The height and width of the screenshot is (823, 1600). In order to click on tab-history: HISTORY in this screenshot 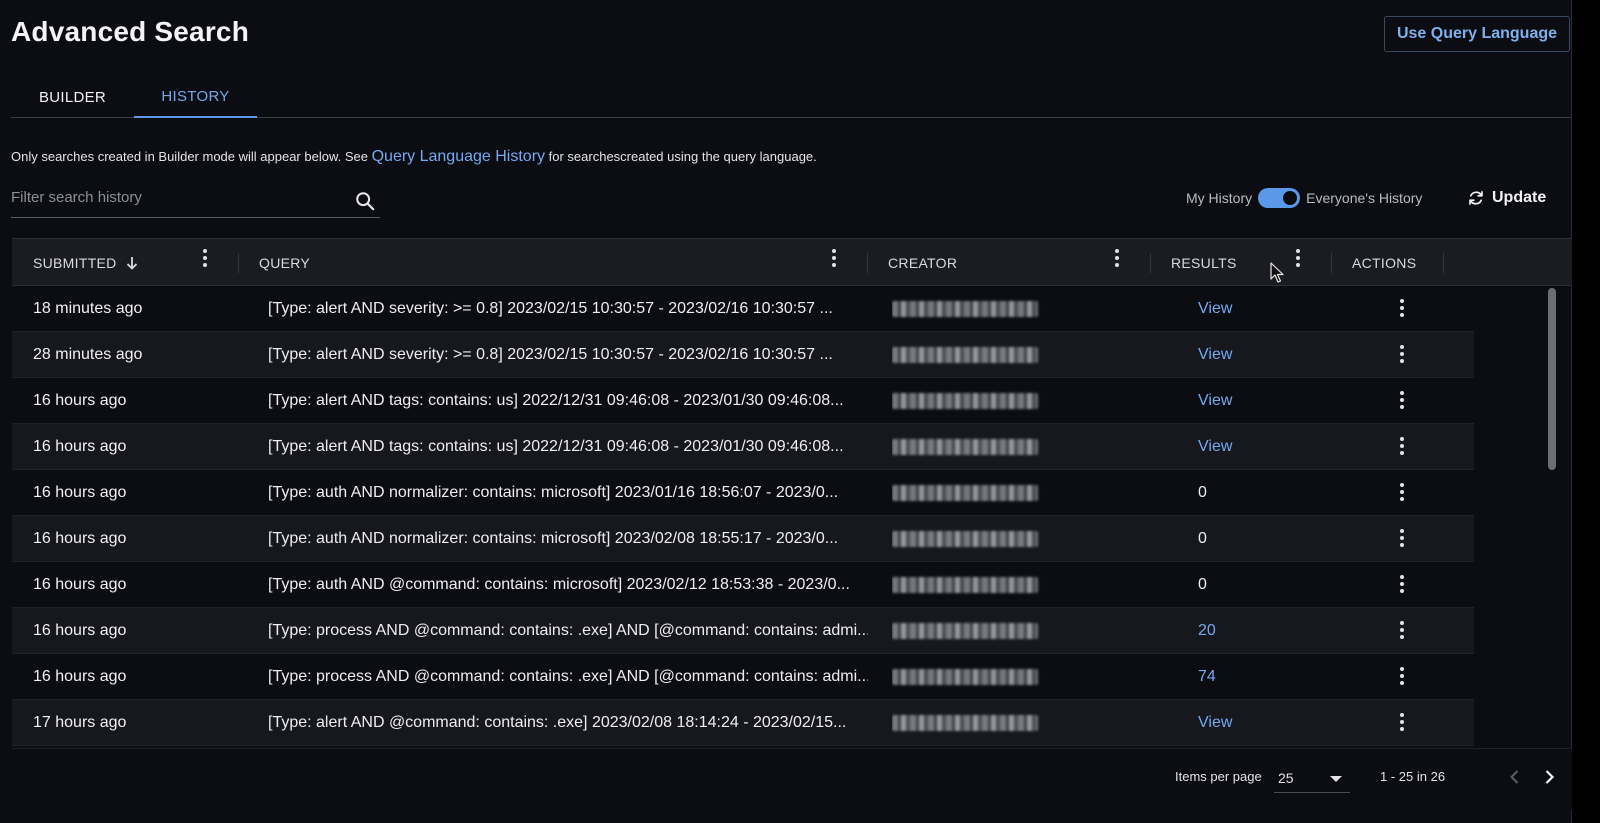, I will do `click(195, 97)`.